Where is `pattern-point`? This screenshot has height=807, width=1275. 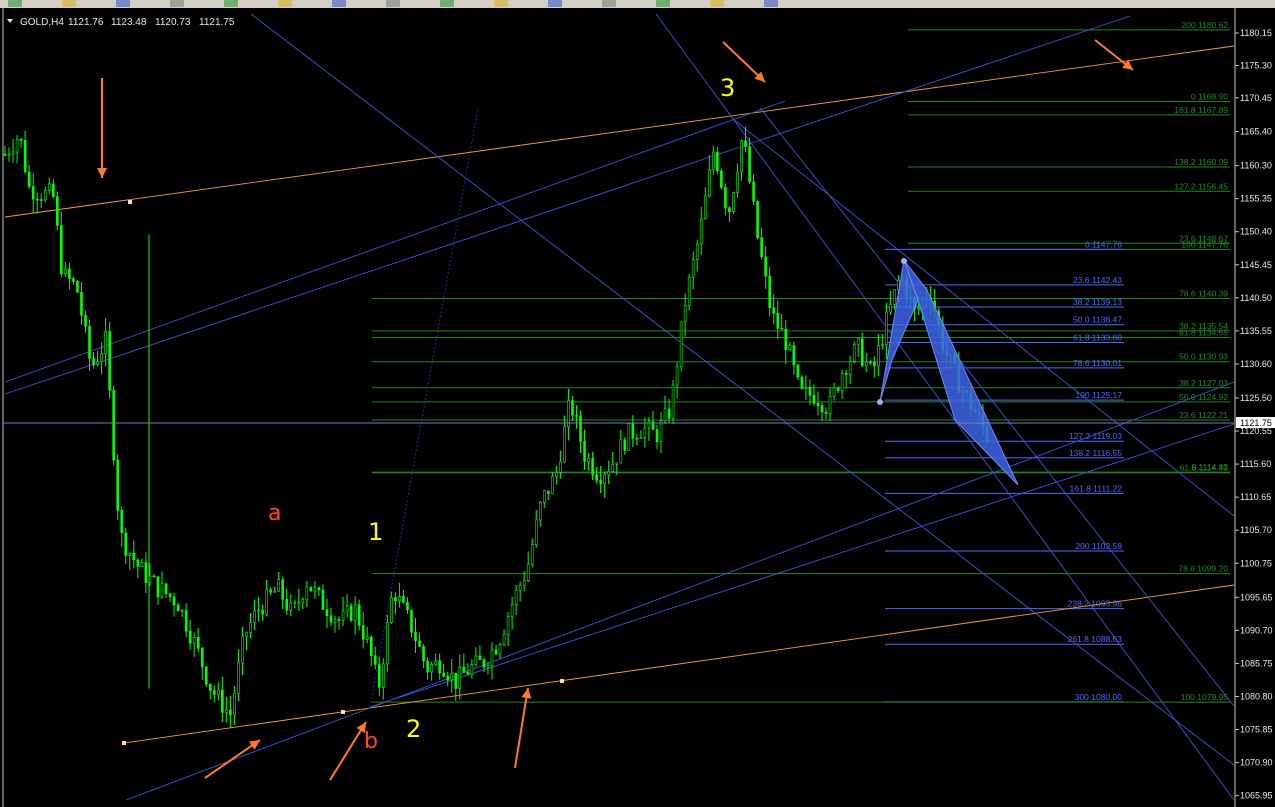 pattern-point is located at coordinates (904, 261).